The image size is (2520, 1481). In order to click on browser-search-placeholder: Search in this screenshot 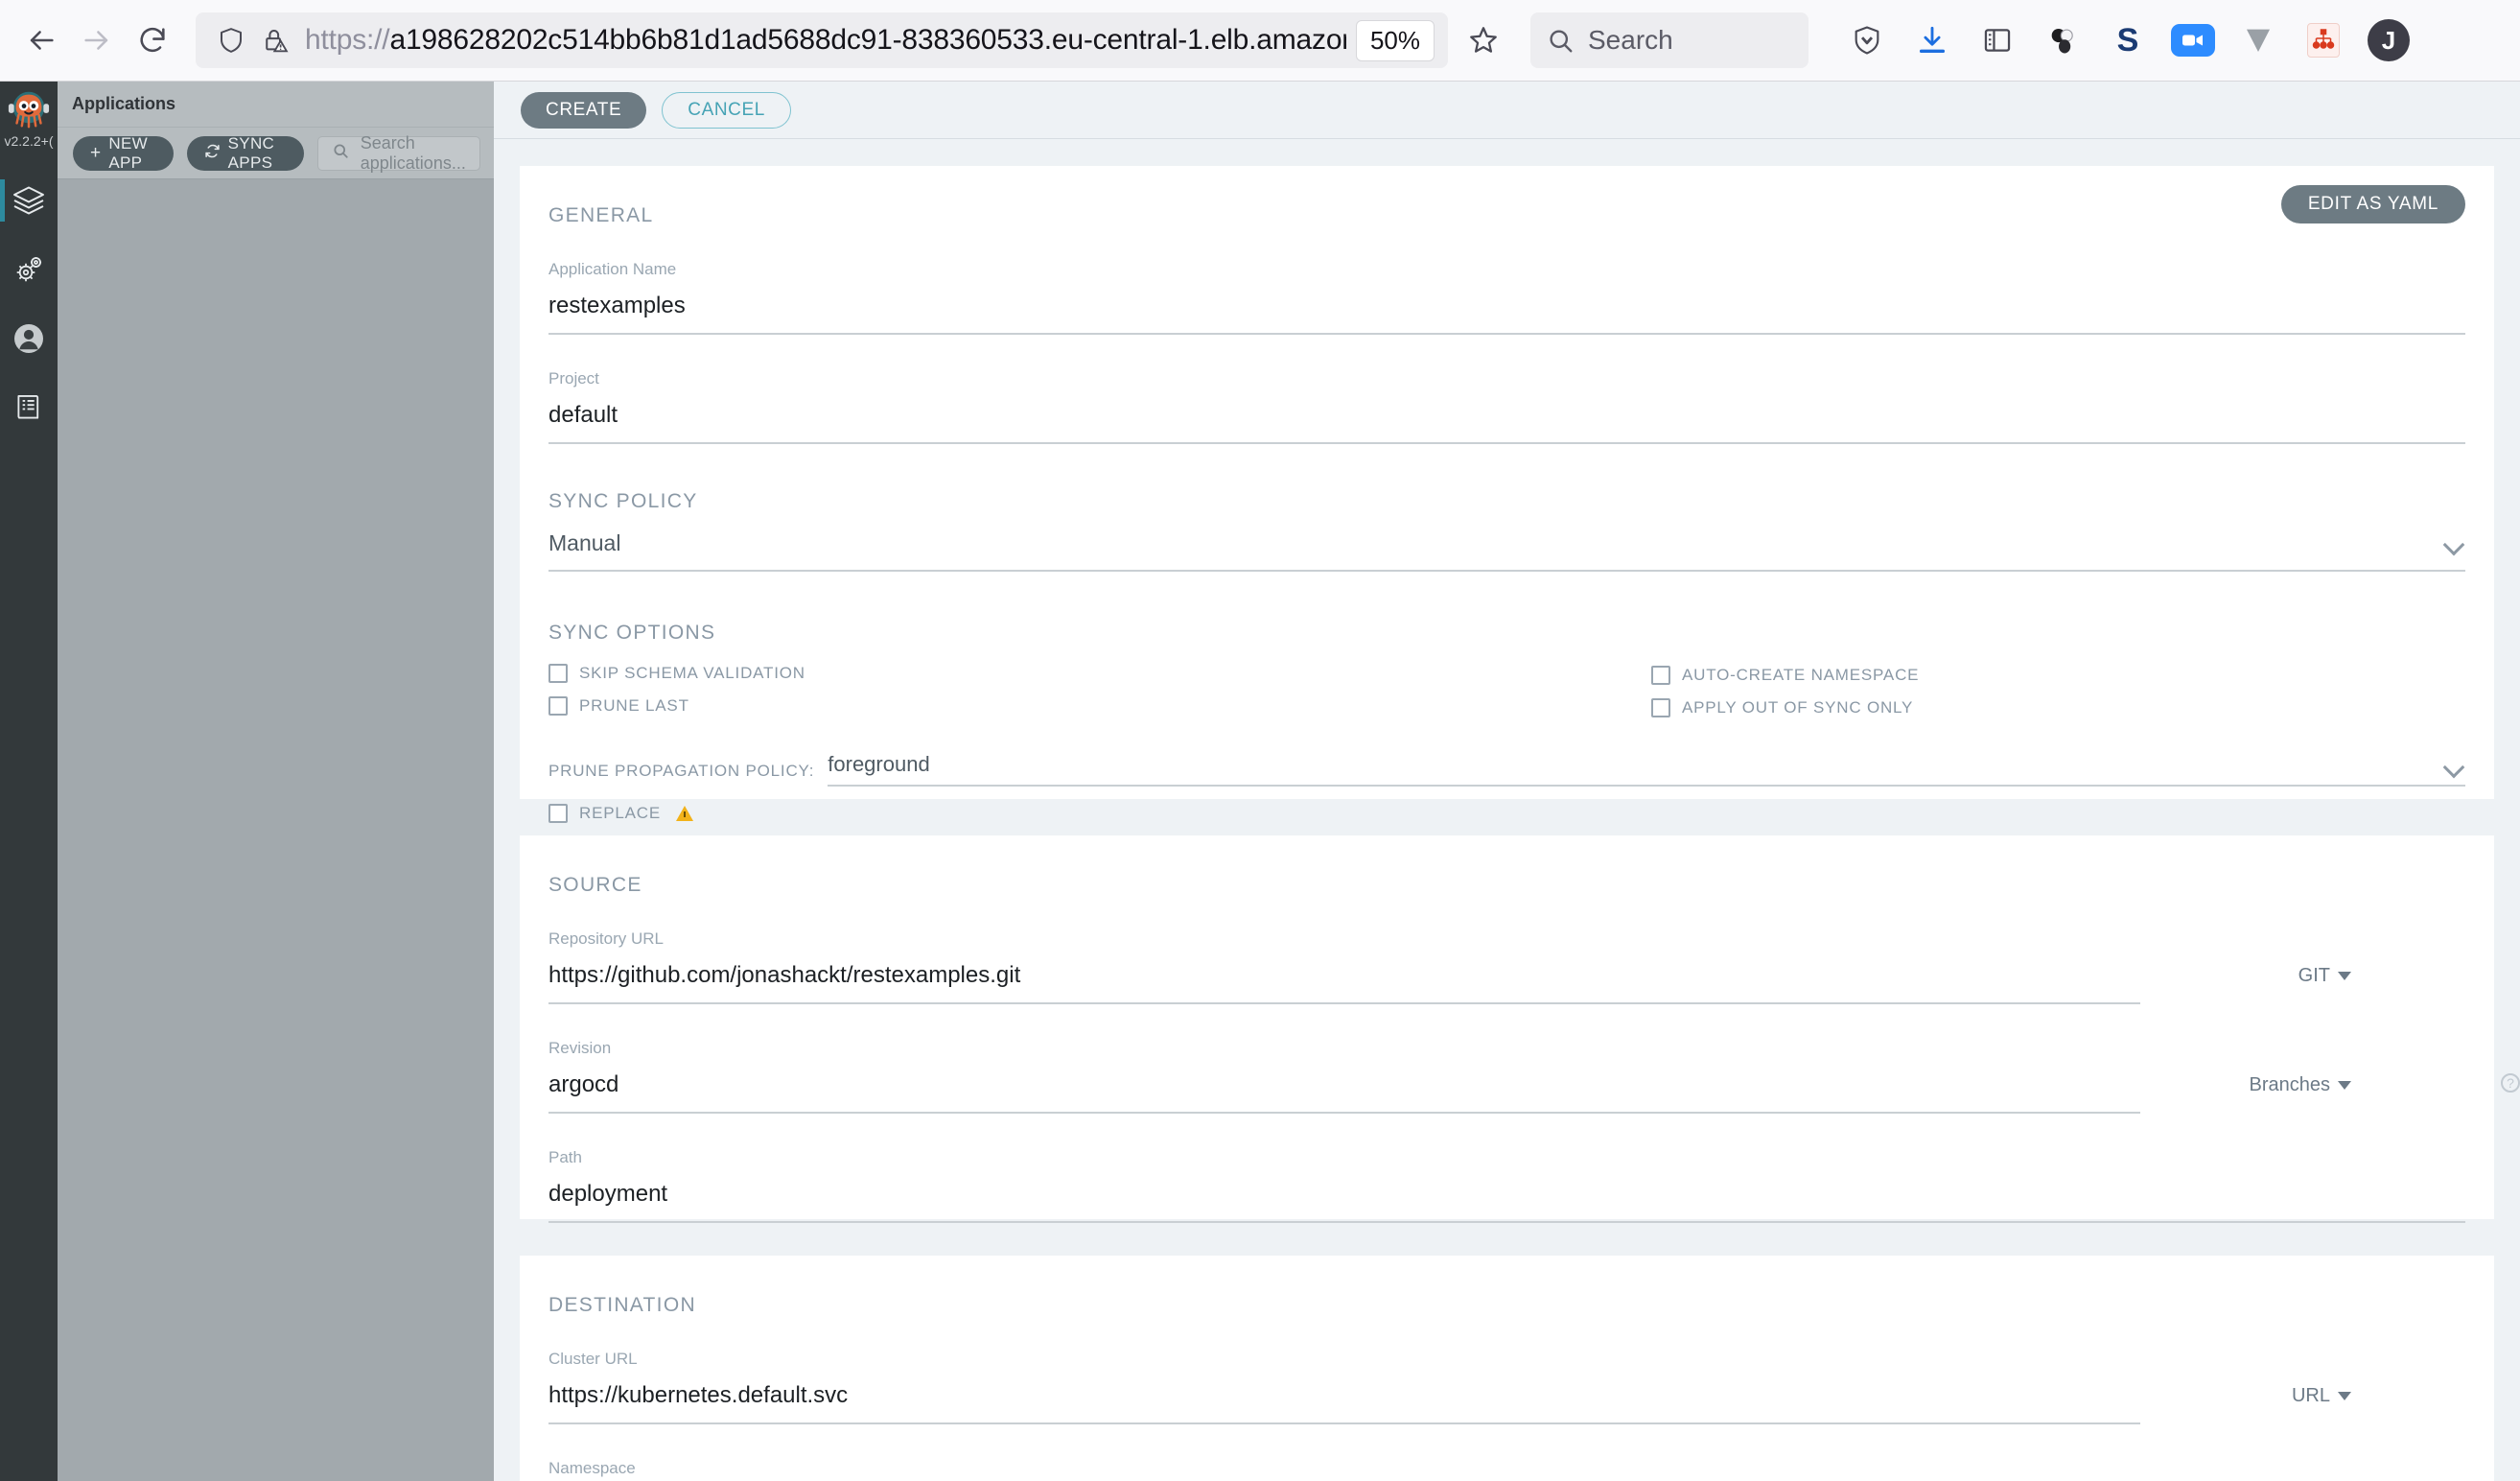, I will do `click(1630, 40)`.